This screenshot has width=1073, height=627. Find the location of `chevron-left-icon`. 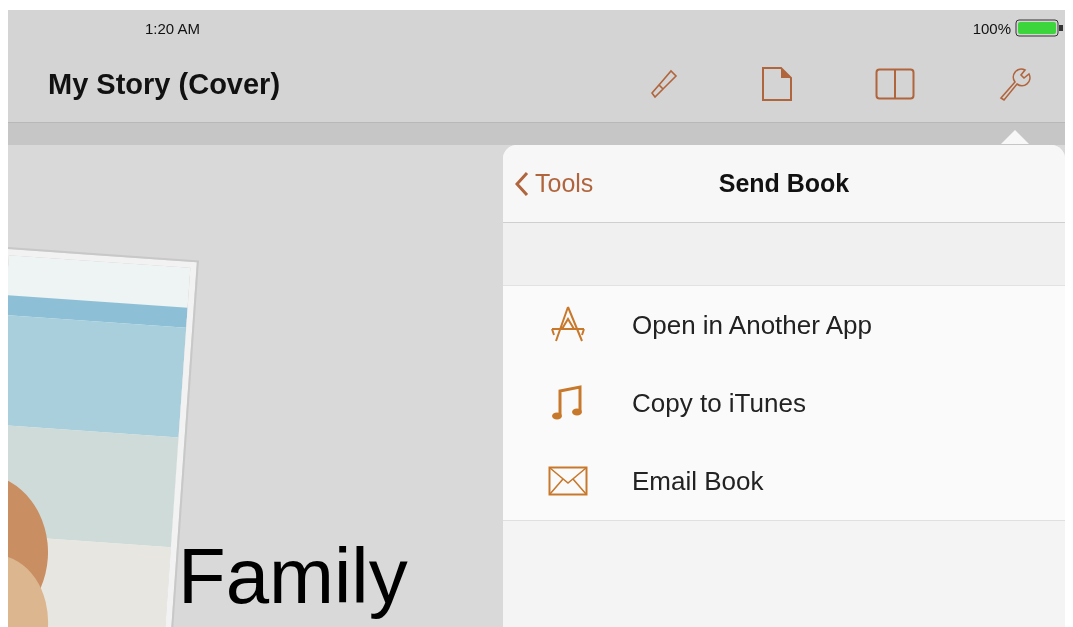

chevron-left-icon is located at coordinates (522, 183).